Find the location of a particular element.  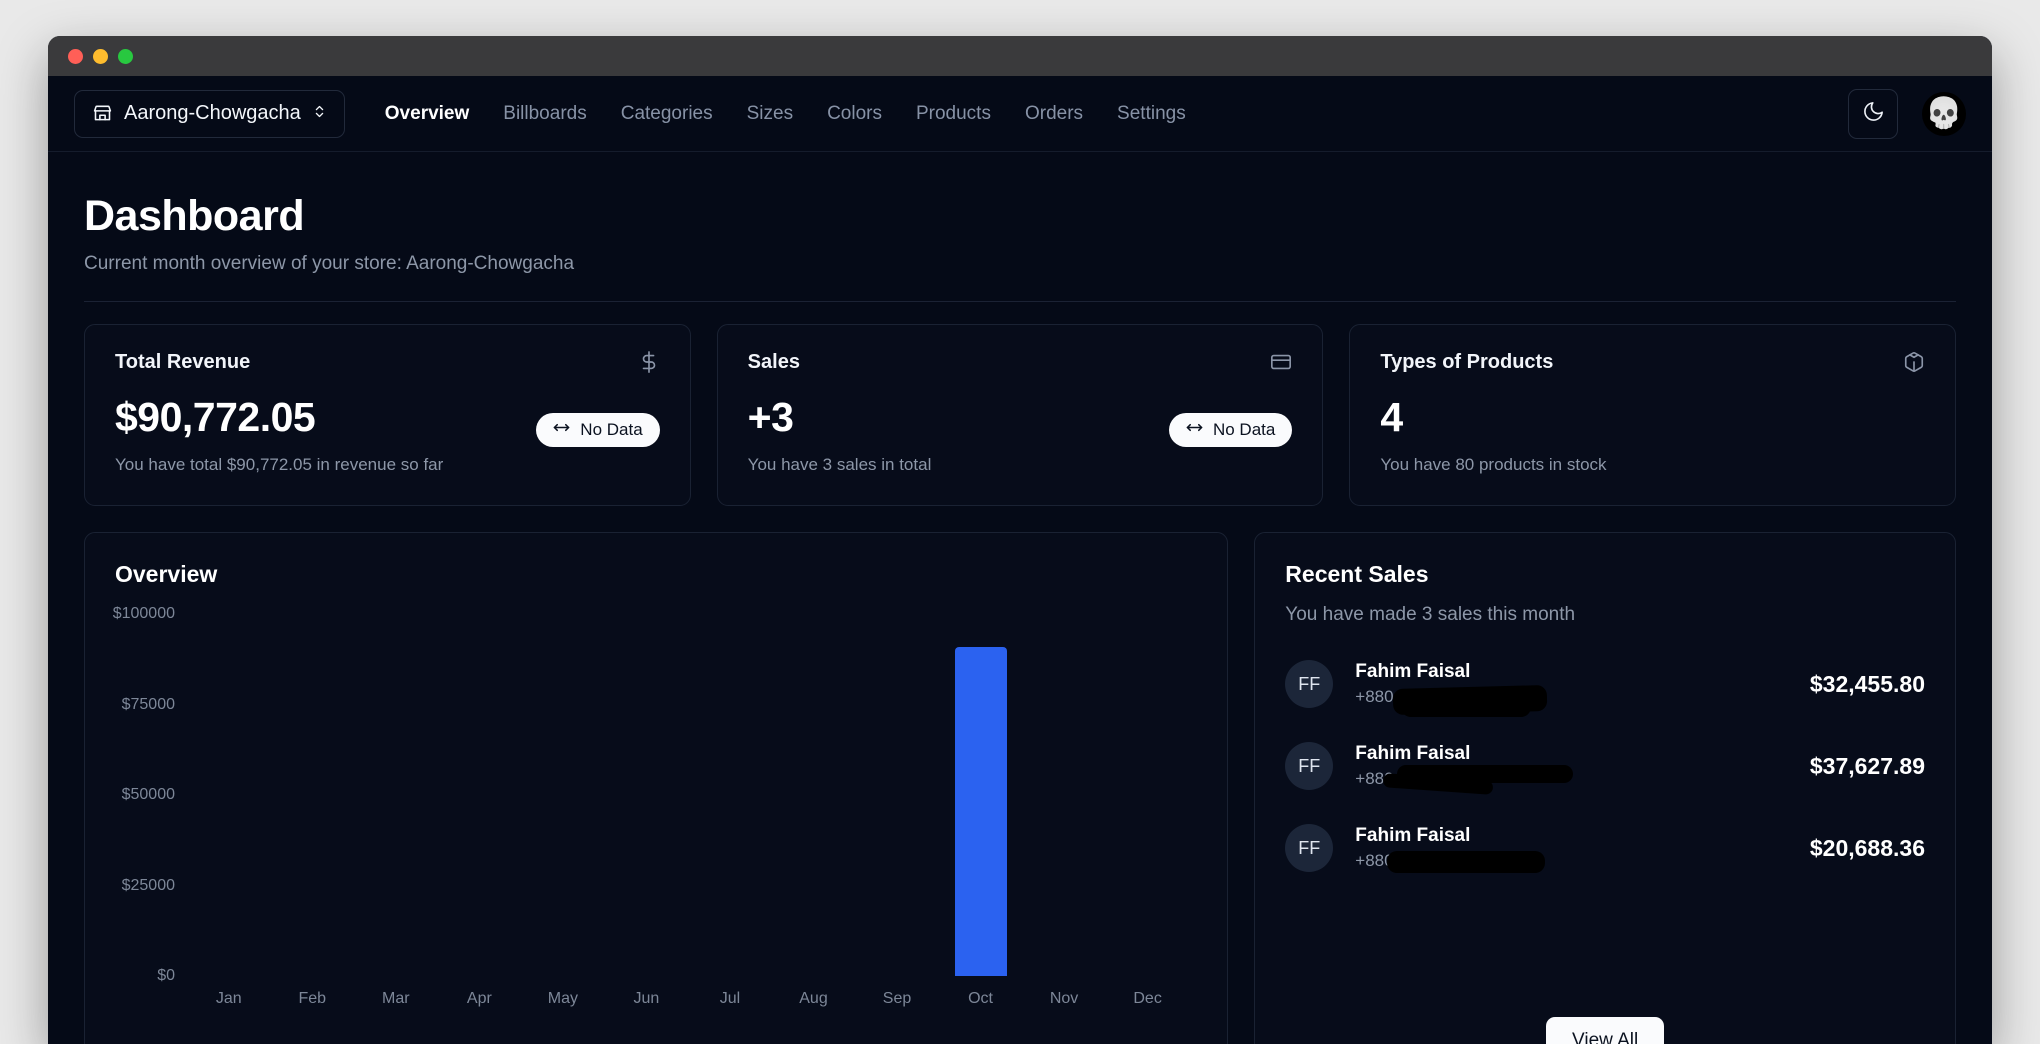

navbar-actions: 💀 is located at coordinates (1907, 113).